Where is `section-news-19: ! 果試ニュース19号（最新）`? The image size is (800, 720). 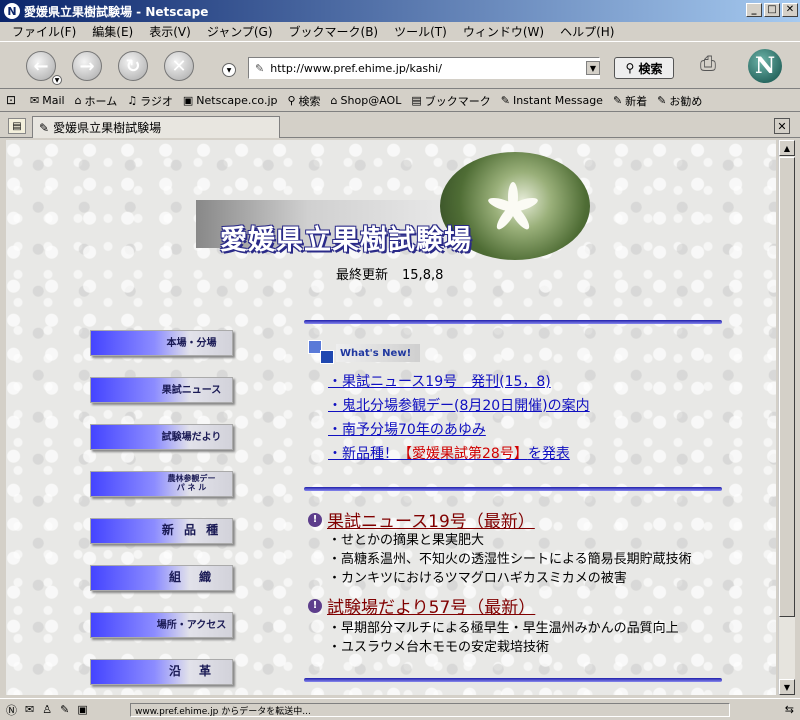 section-news-19: ! 果試ニュース19号（最新） is located at coordinates (421, 519).